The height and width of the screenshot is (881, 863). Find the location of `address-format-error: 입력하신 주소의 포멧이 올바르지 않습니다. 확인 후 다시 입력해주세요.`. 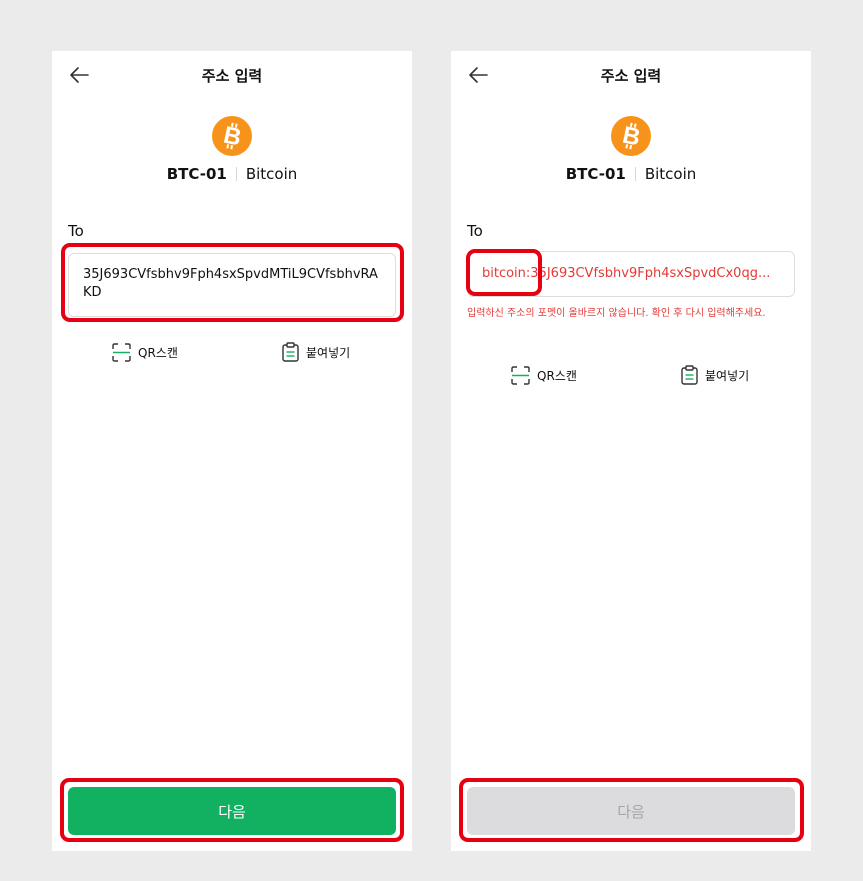

address-format-error: 입력하신 주소의 포멧이 올바르지 않습니다. 확인 후 다시 입력해주세요. is located at coordinates (616, 313).